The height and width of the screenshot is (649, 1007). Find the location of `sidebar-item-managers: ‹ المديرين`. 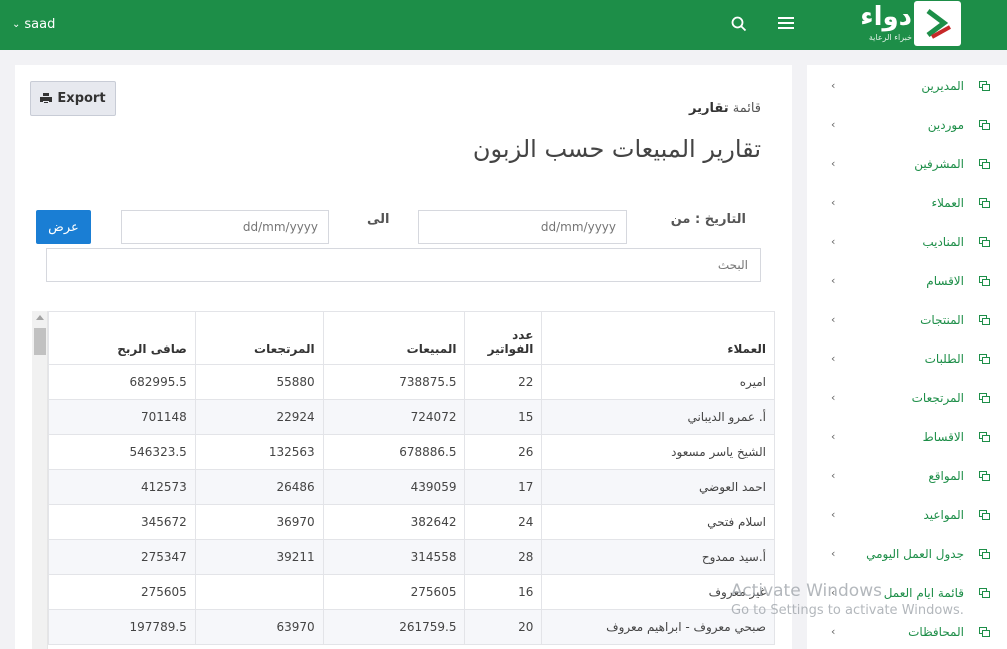

sidebar-item-managers: ‹ المديرين is located at coordinates (907, 86).